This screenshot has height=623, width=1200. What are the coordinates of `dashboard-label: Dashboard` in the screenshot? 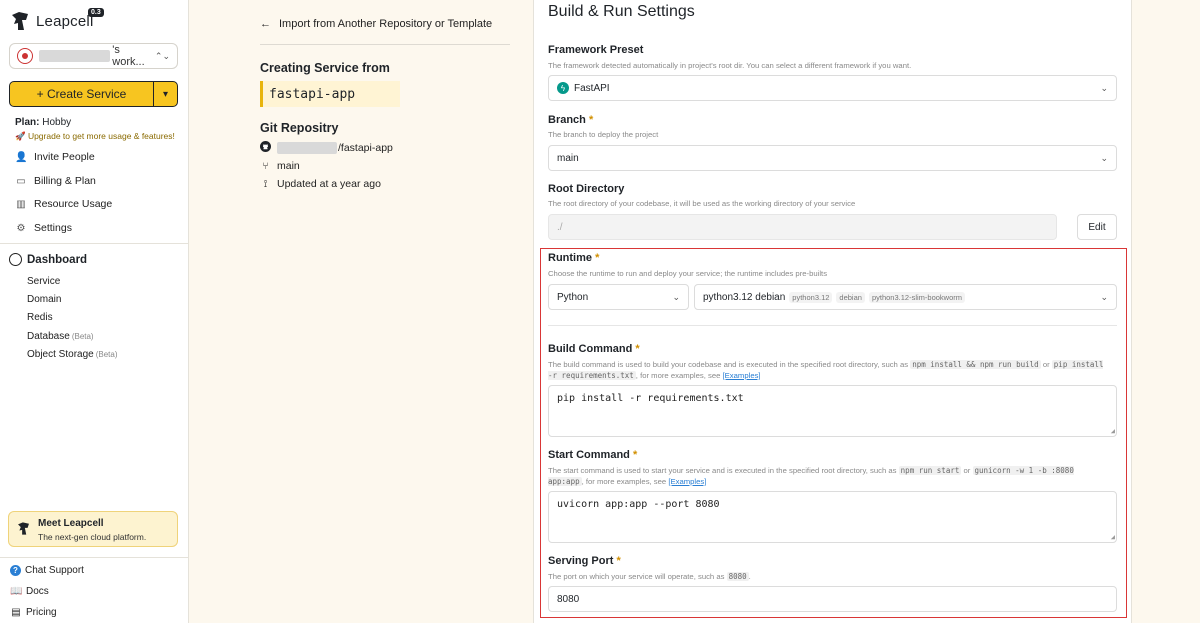 It's located at (57, 259).